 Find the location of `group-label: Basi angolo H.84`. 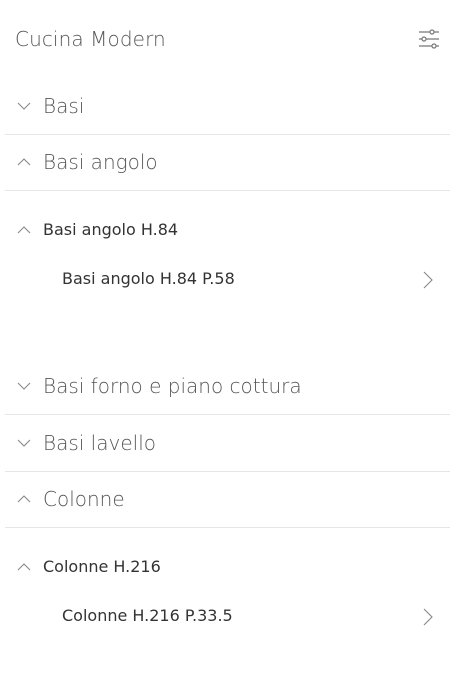

group-label: Basi angolo H.84 is located at coordinates (111, 229).